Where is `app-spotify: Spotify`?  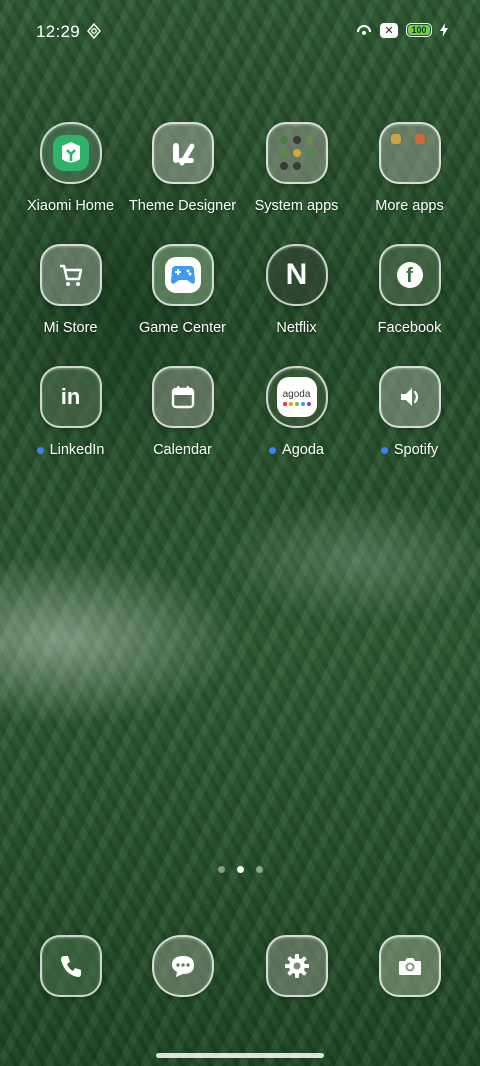 app-spotify: Spotify is located at coordinates (409, 412).